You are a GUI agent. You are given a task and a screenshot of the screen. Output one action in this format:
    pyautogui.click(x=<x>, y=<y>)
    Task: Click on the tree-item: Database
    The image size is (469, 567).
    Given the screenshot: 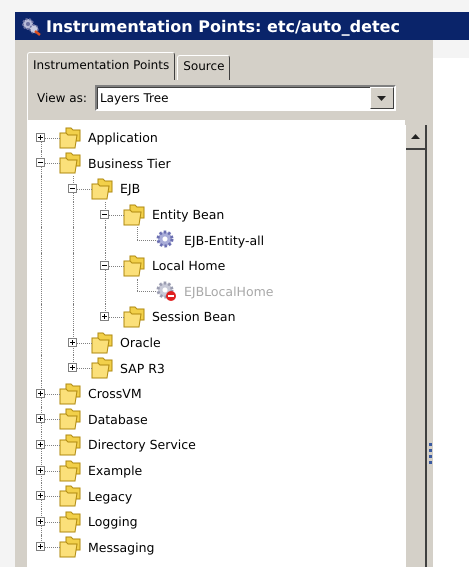 What is the action you would take?
    pyautogui.click(x=118, y=419)
    